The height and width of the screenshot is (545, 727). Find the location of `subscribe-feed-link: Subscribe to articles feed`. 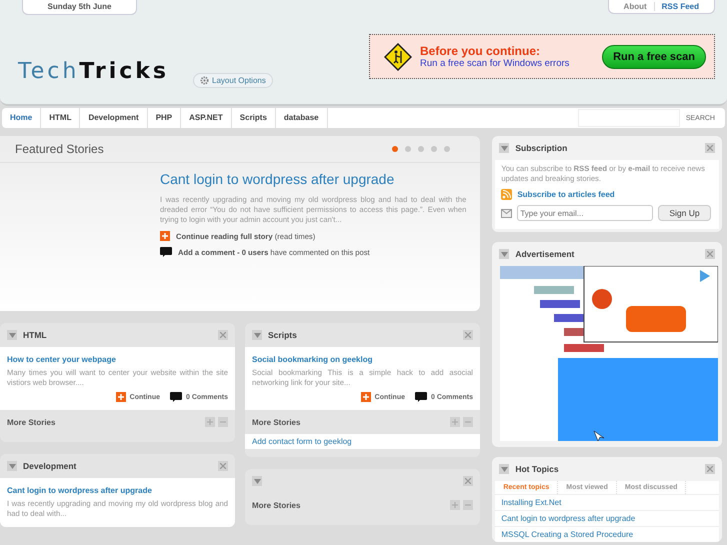

subscribe-feed-link: Subscribe to articles feed is located at coordinates (566, 194).